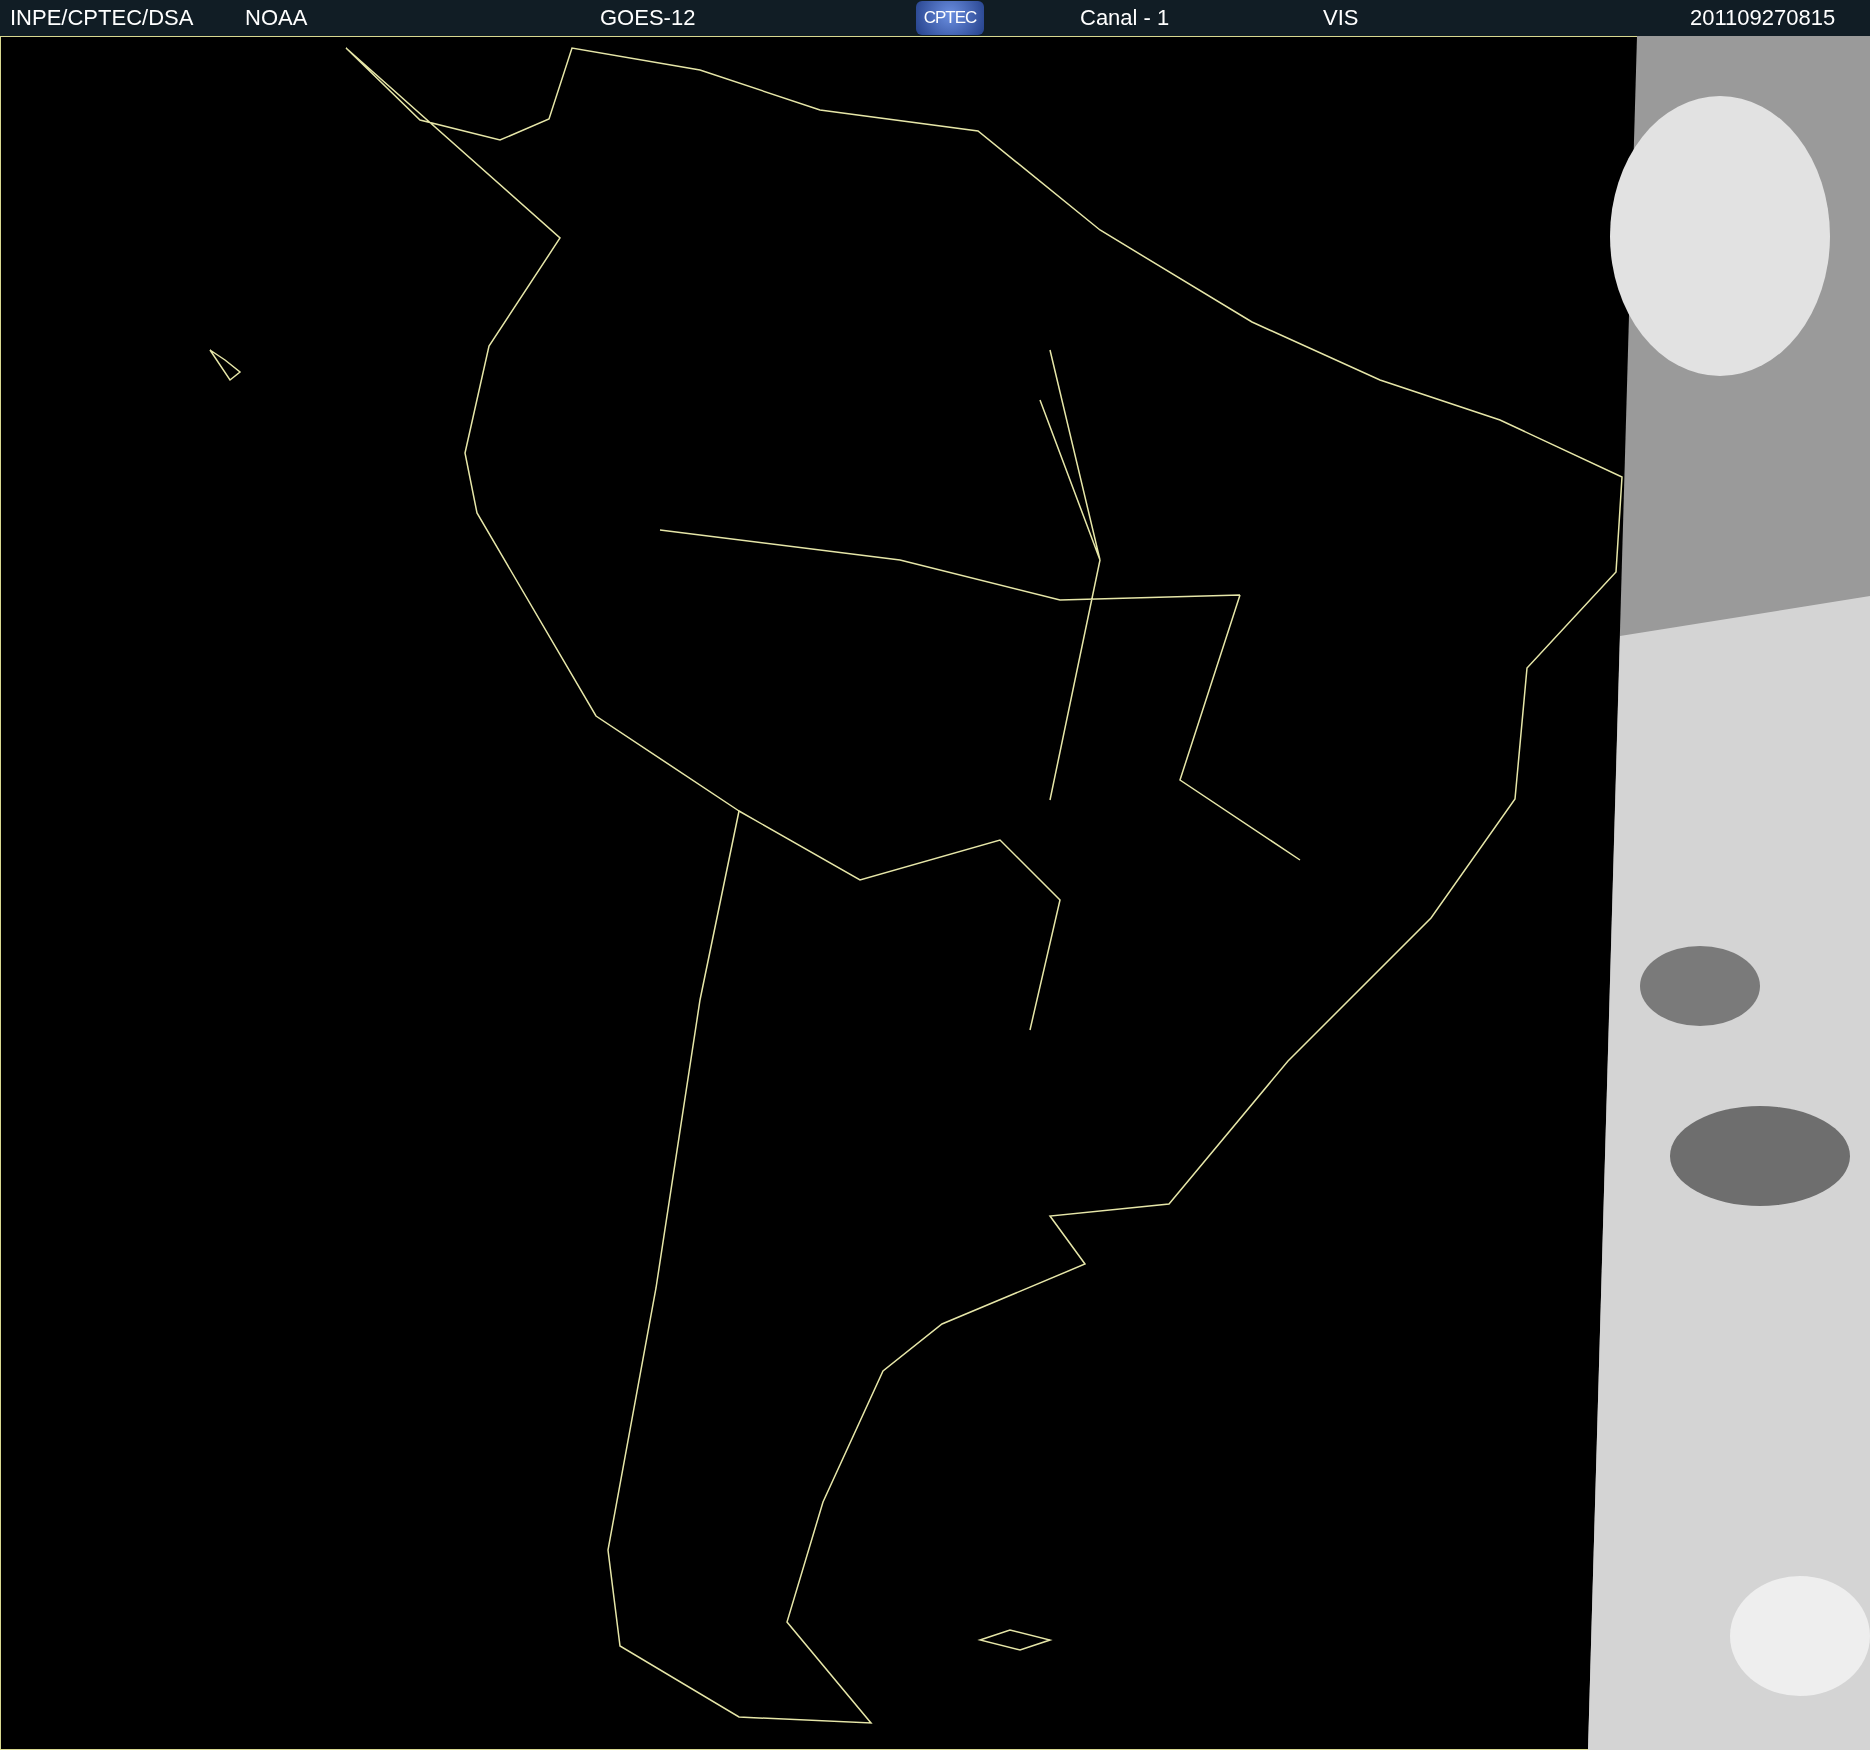 The height and width of the screenshot is (1750, 1870). Describe the element at coordinates (950, 18) in the screenshot. I see `logo: CPTEC` at that location.